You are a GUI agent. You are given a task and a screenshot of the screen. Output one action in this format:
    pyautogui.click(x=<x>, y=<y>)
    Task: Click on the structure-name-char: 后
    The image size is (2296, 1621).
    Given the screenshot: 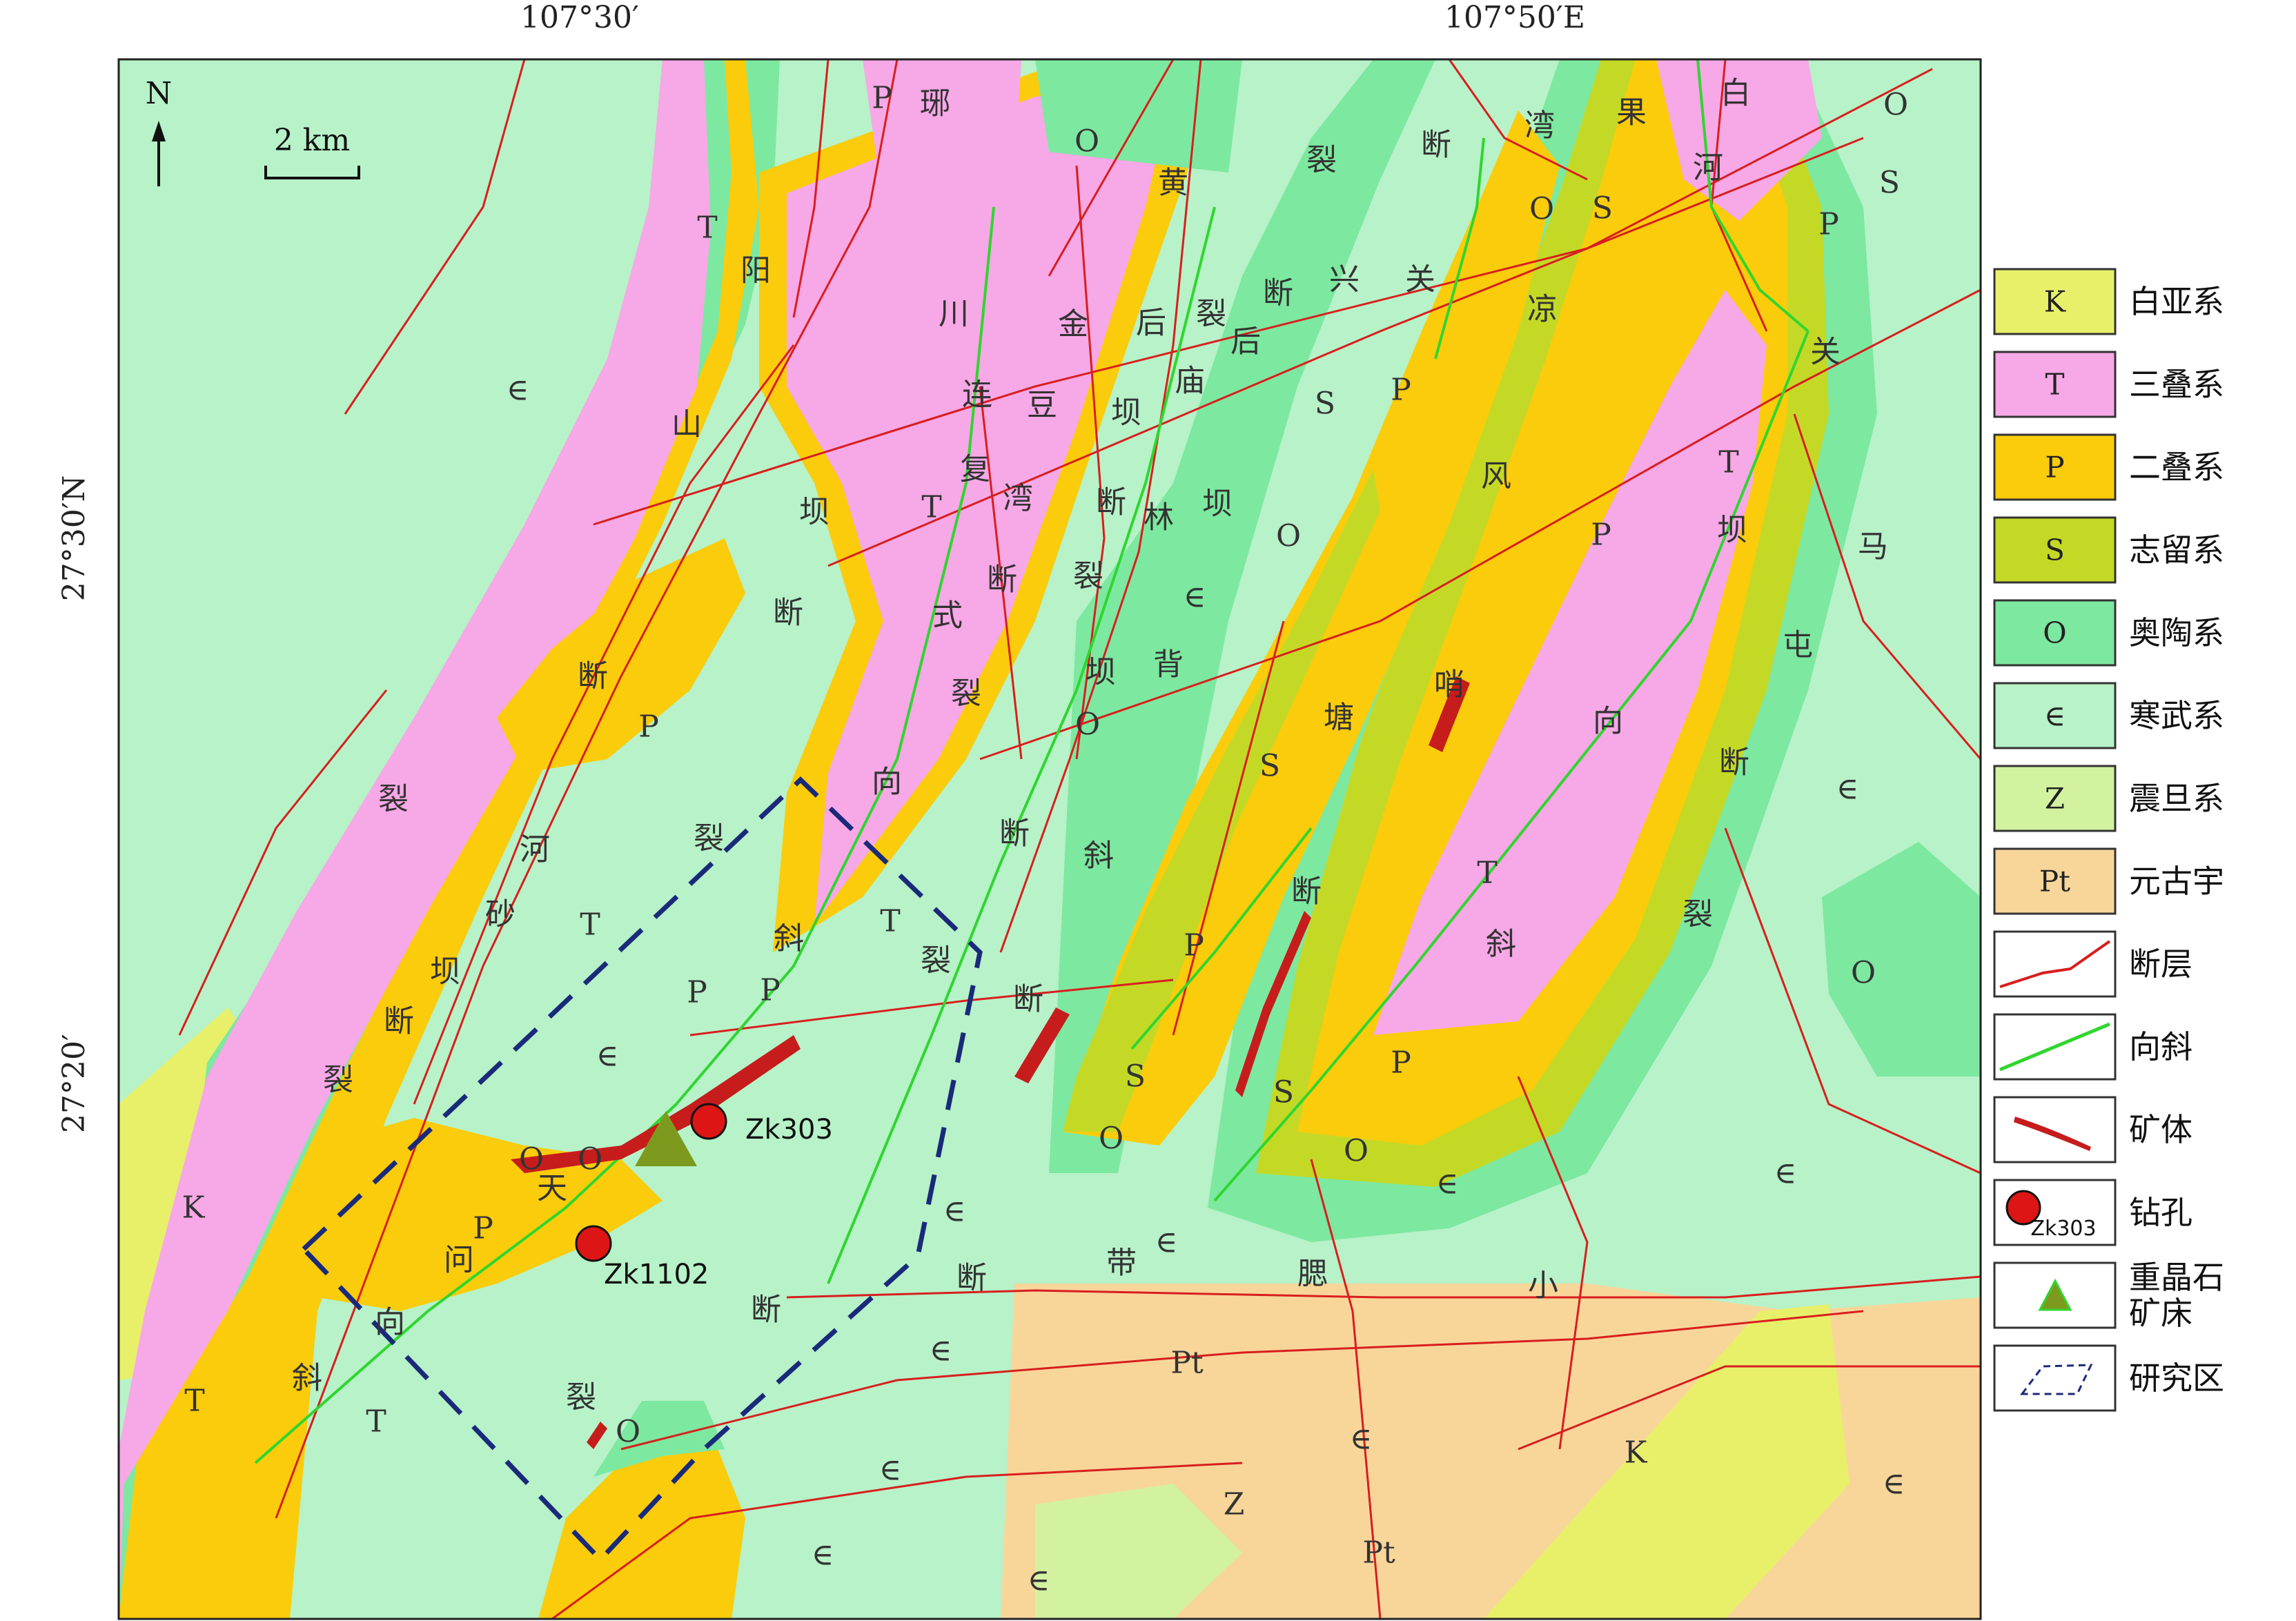 What is the action you would take?
    pyautogui.click(x=1245, y=342)
    